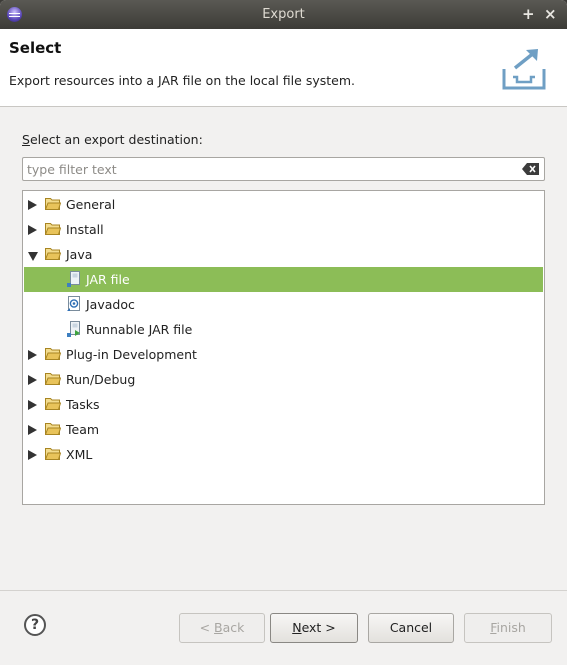 Image resolution: width=567 pixels, height=665 pixels. What do you see at coordinates (91, 204) in the screenshot?
I see `tree-item-label: General` at bounding box center [91, 204].